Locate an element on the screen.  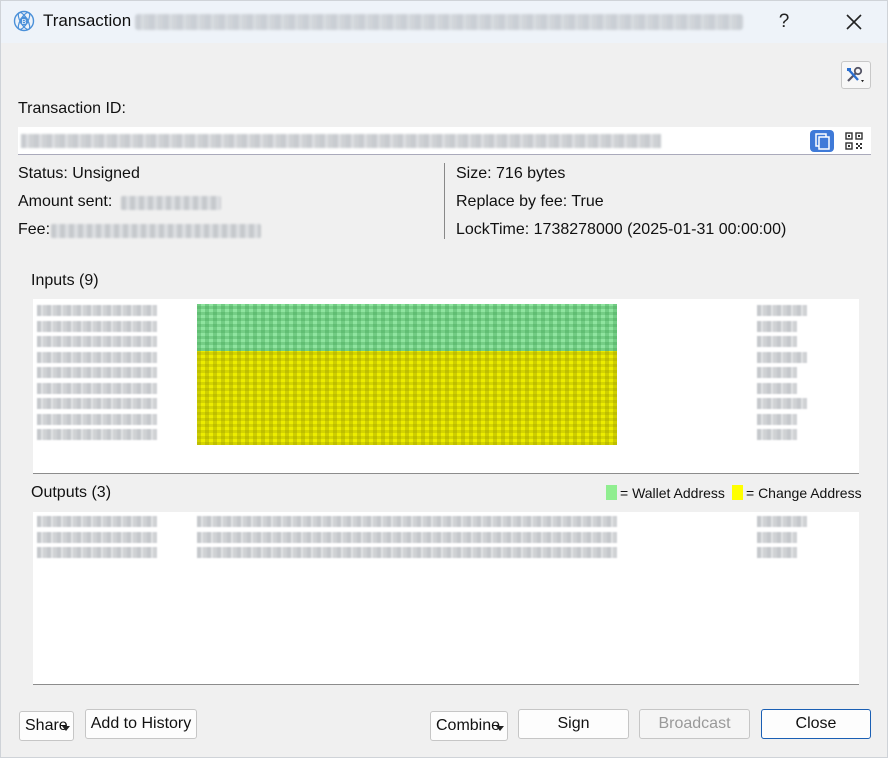
info-divider is located at coordinates (444, 201).